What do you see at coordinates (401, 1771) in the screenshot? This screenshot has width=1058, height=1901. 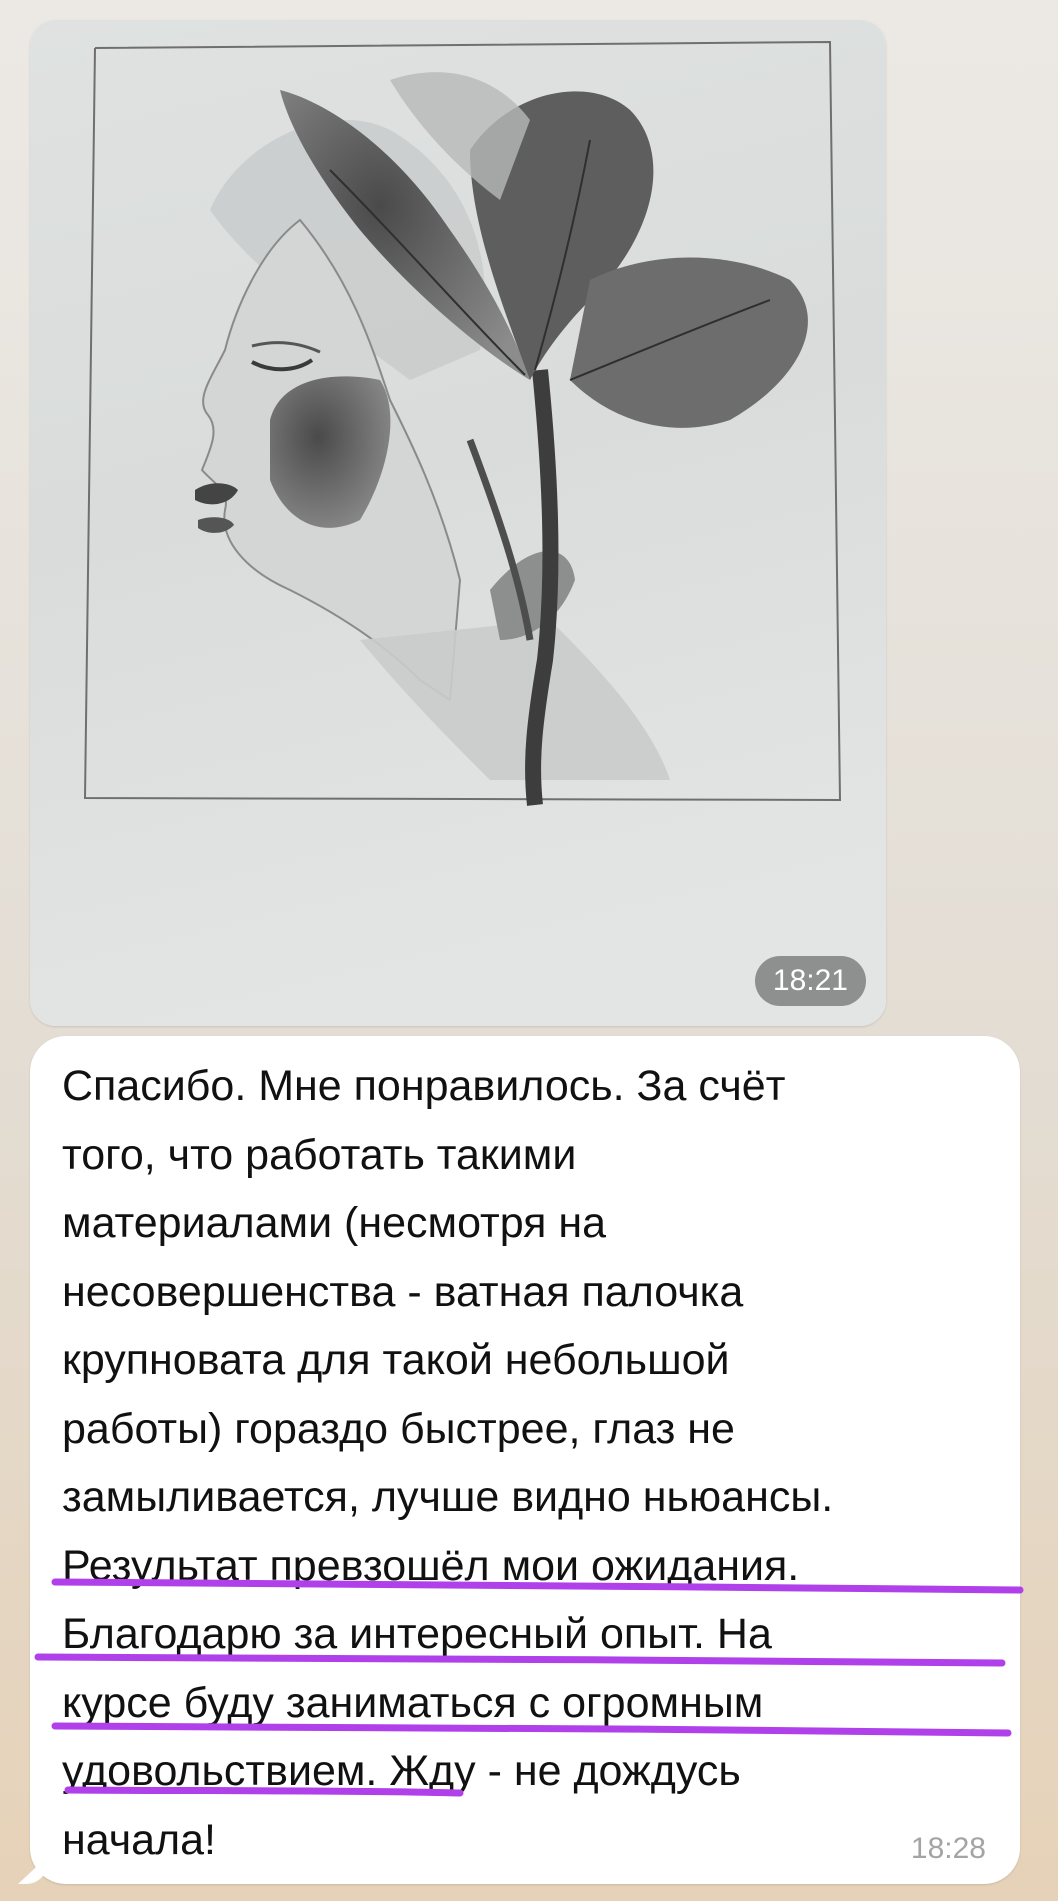 I see `message-line: удовольствием. Жду - не дождусь` at bounding box center [401, 1771].